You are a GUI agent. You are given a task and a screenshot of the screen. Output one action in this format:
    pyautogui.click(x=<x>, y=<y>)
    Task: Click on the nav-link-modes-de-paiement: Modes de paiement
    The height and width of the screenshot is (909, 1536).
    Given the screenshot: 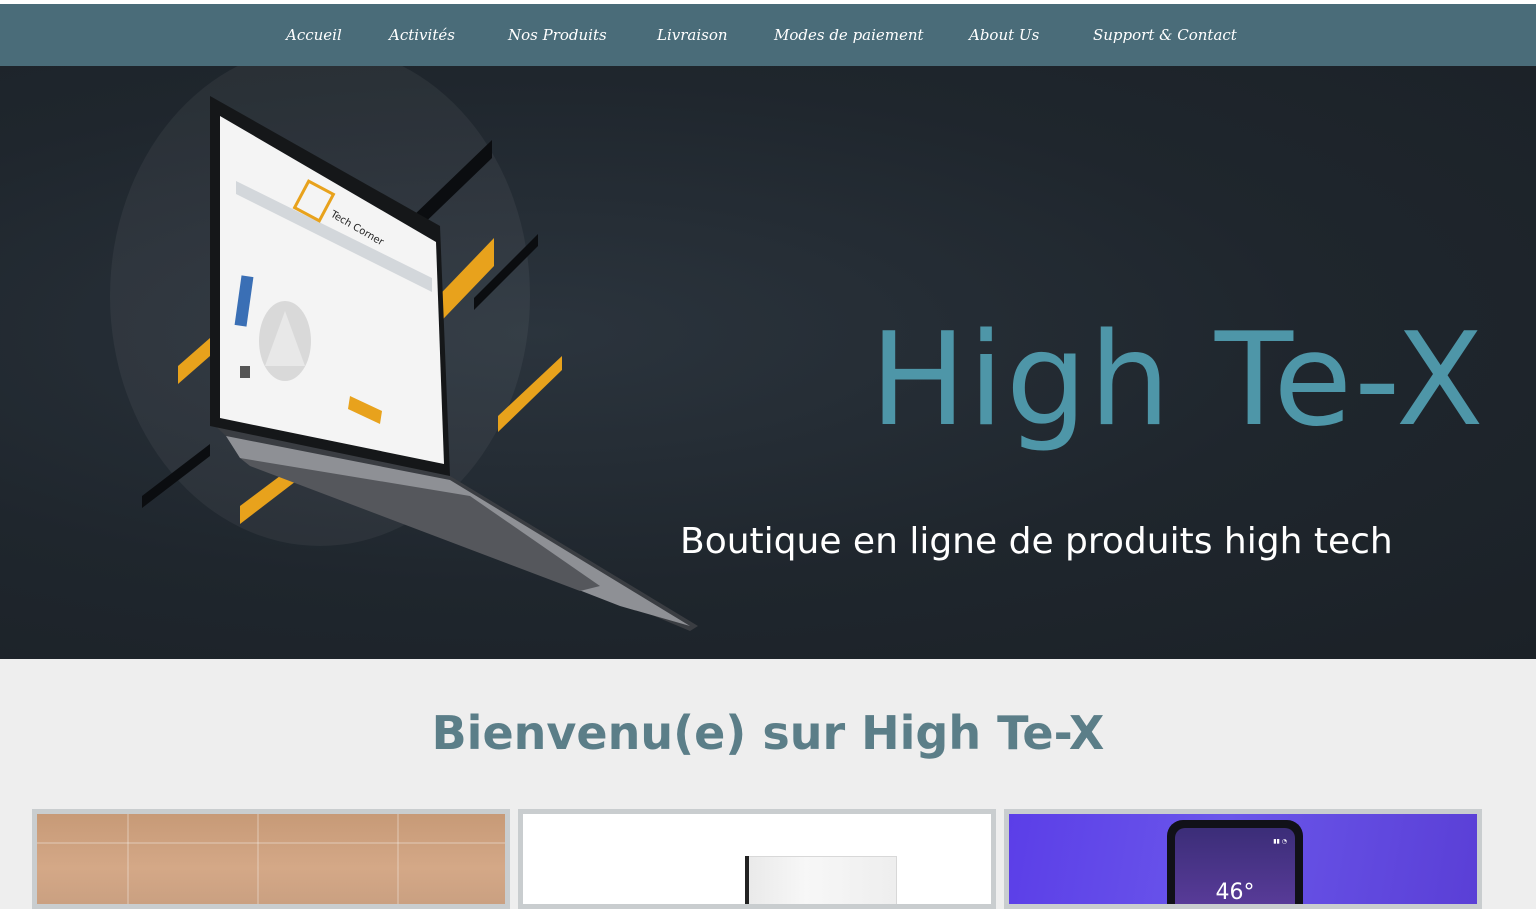 What is the action you would take?
    pyautogui.click(x=849, y=35)
    